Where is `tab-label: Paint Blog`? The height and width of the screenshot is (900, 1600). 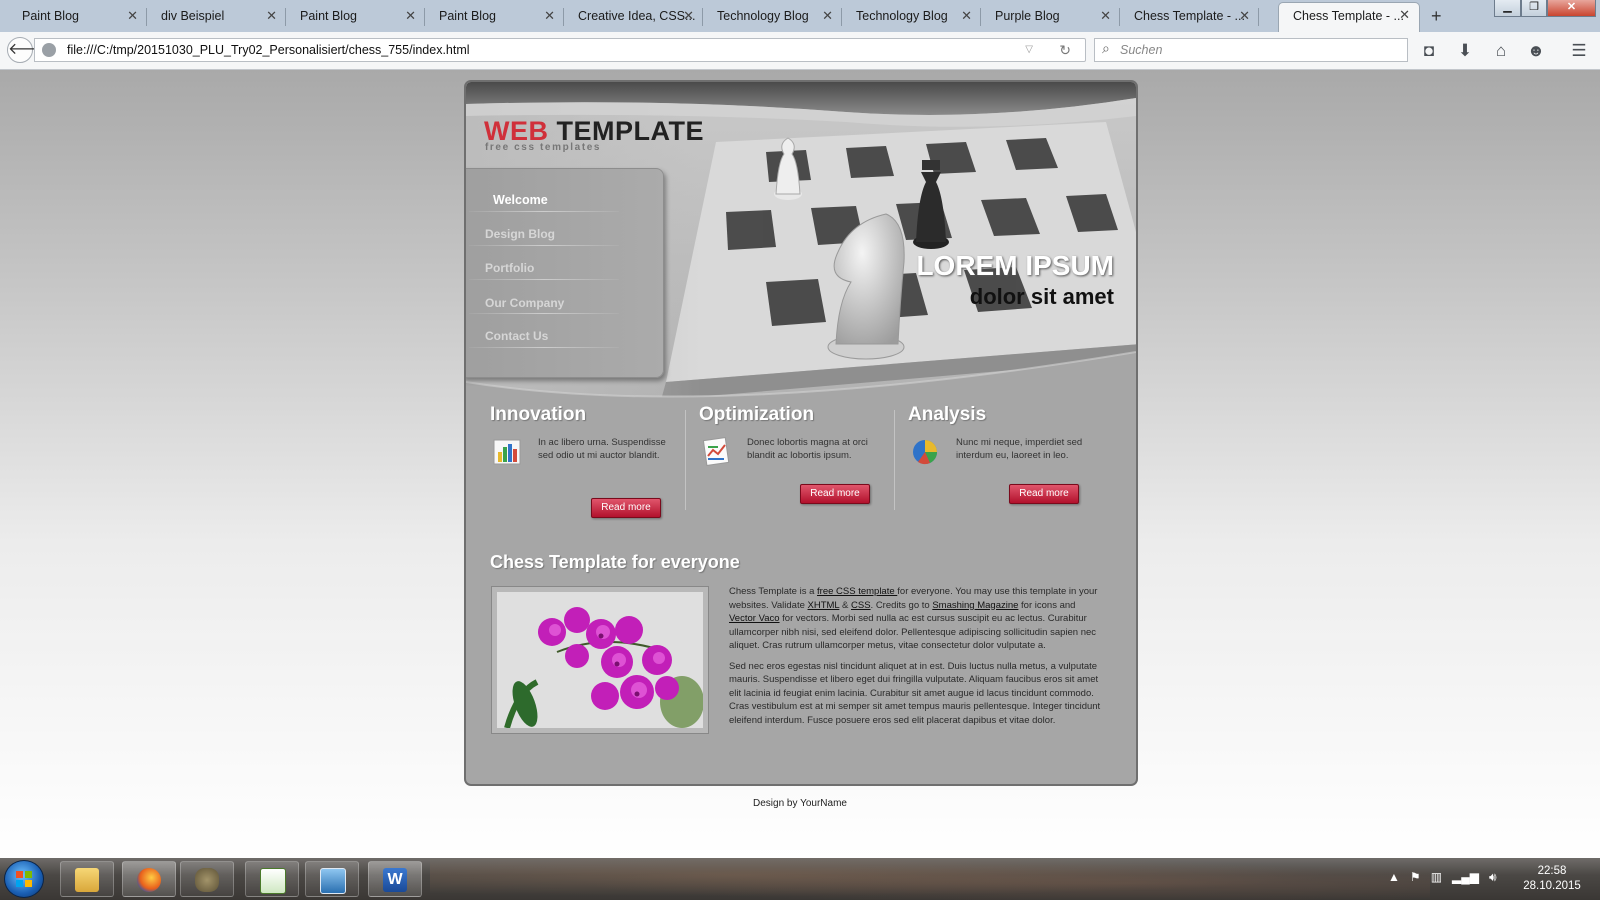
tab-label: Paint Blog is located at coordinates (328, 16).